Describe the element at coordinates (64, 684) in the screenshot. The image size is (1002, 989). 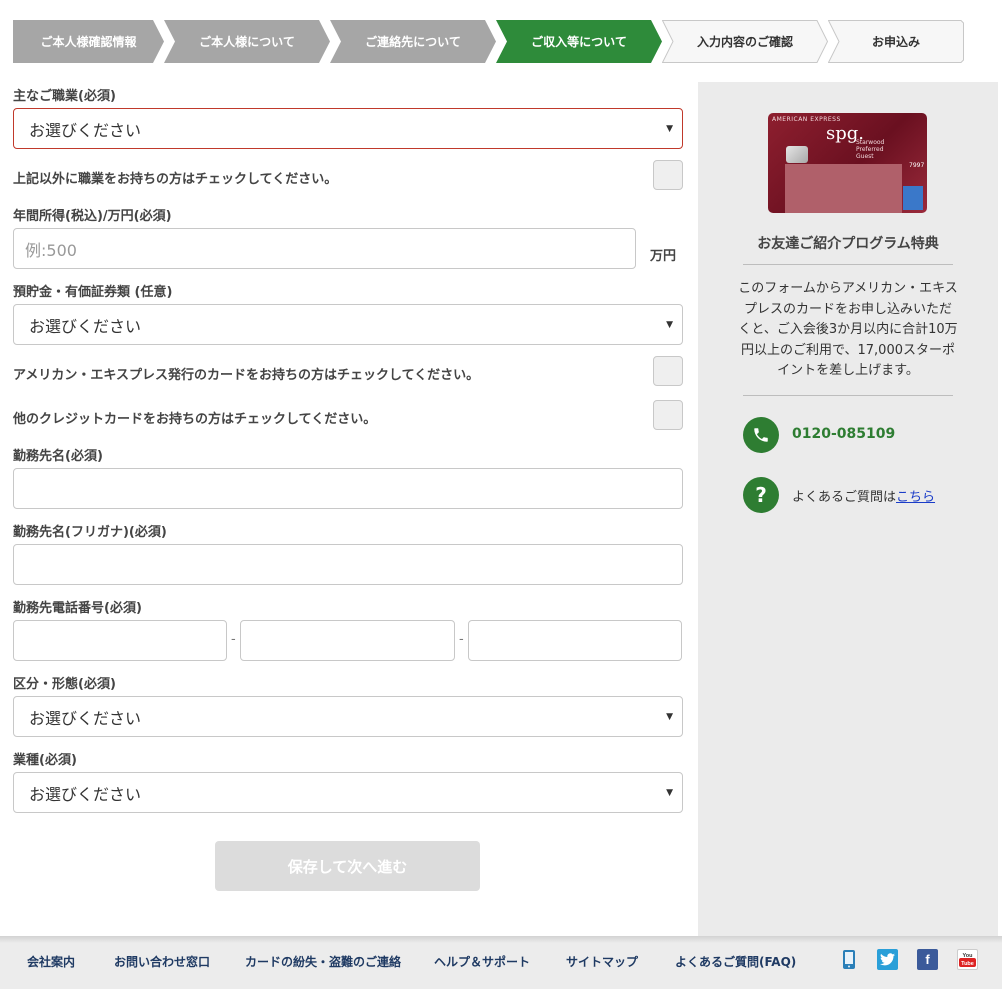
I see `category-label: 区分・形態(必須)` at that location.